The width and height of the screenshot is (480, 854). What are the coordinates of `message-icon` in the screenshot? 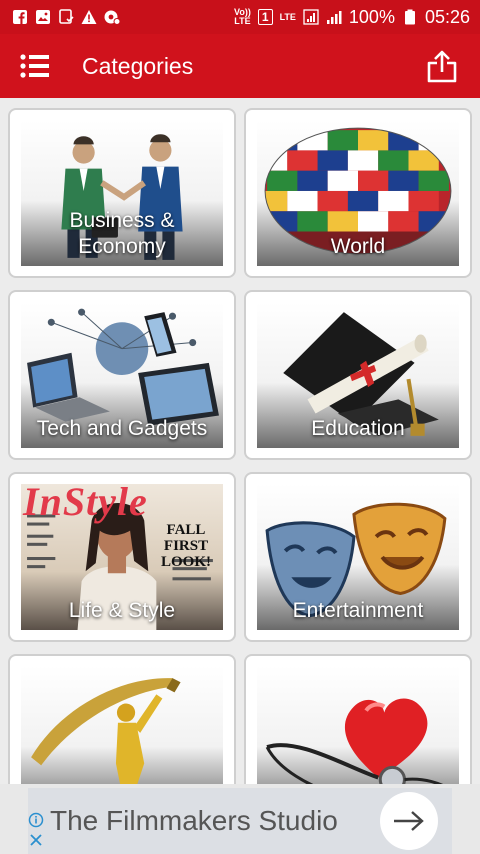 It's located at (66, 17).